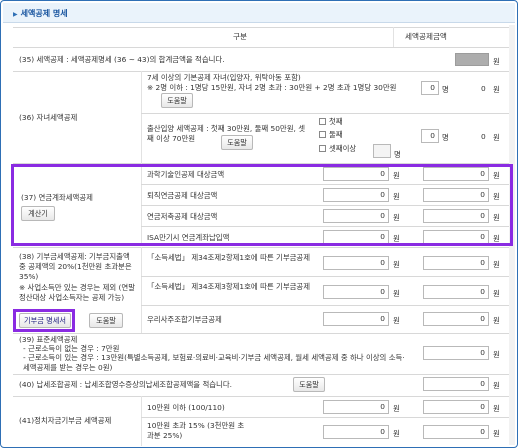 This screenshot has height=448, width=518. What do you see at coordinates (184, 319) in the screenshot?
I see `donation-row-label: 우리사주조합기부금공제` at bounding box center [184, 319].